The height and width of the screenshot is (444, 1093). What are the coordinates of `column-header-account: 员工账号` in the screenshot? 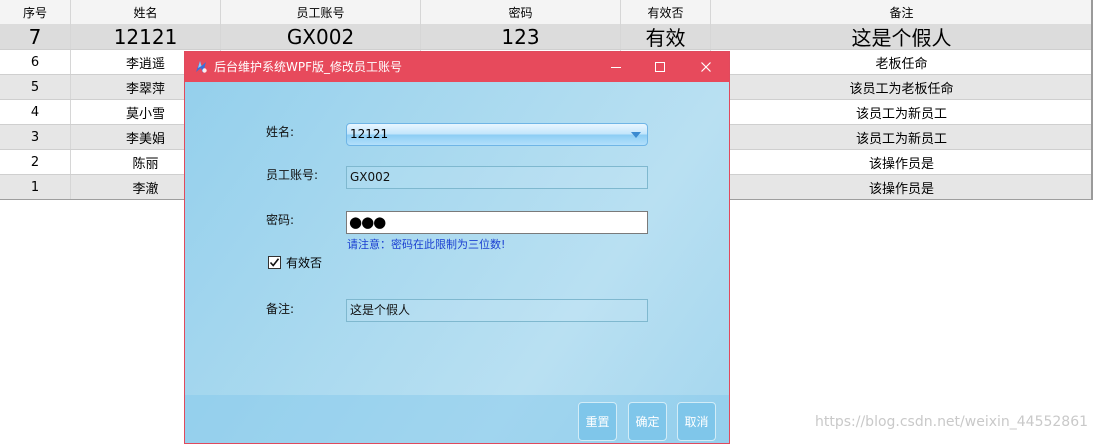 It's located at (321, 12).